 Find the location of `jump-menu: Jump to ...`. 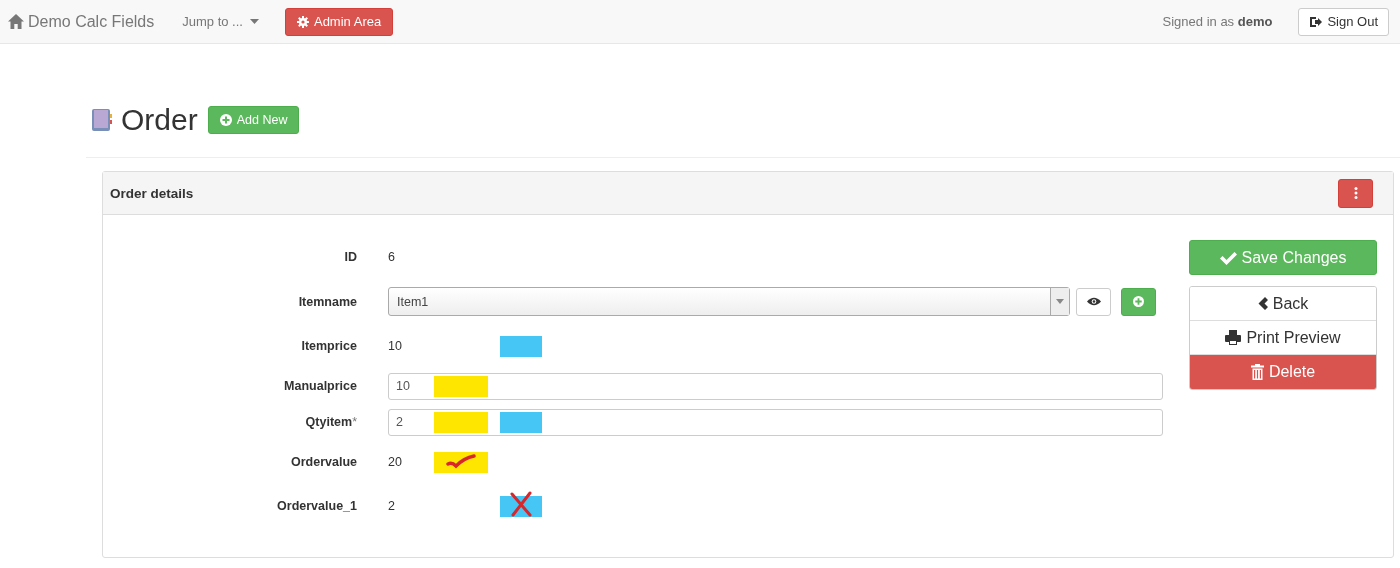

jump-menu: Jump to ... is located at coordinates (220, 21).